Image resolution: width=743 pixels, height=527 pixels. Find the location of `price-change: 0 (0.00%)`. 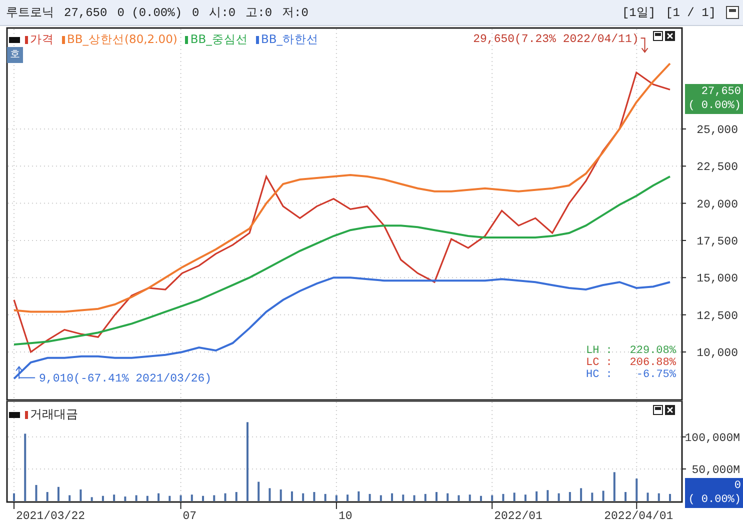

price-change: 0 (0.00%) is located at coordinates (149, 13).